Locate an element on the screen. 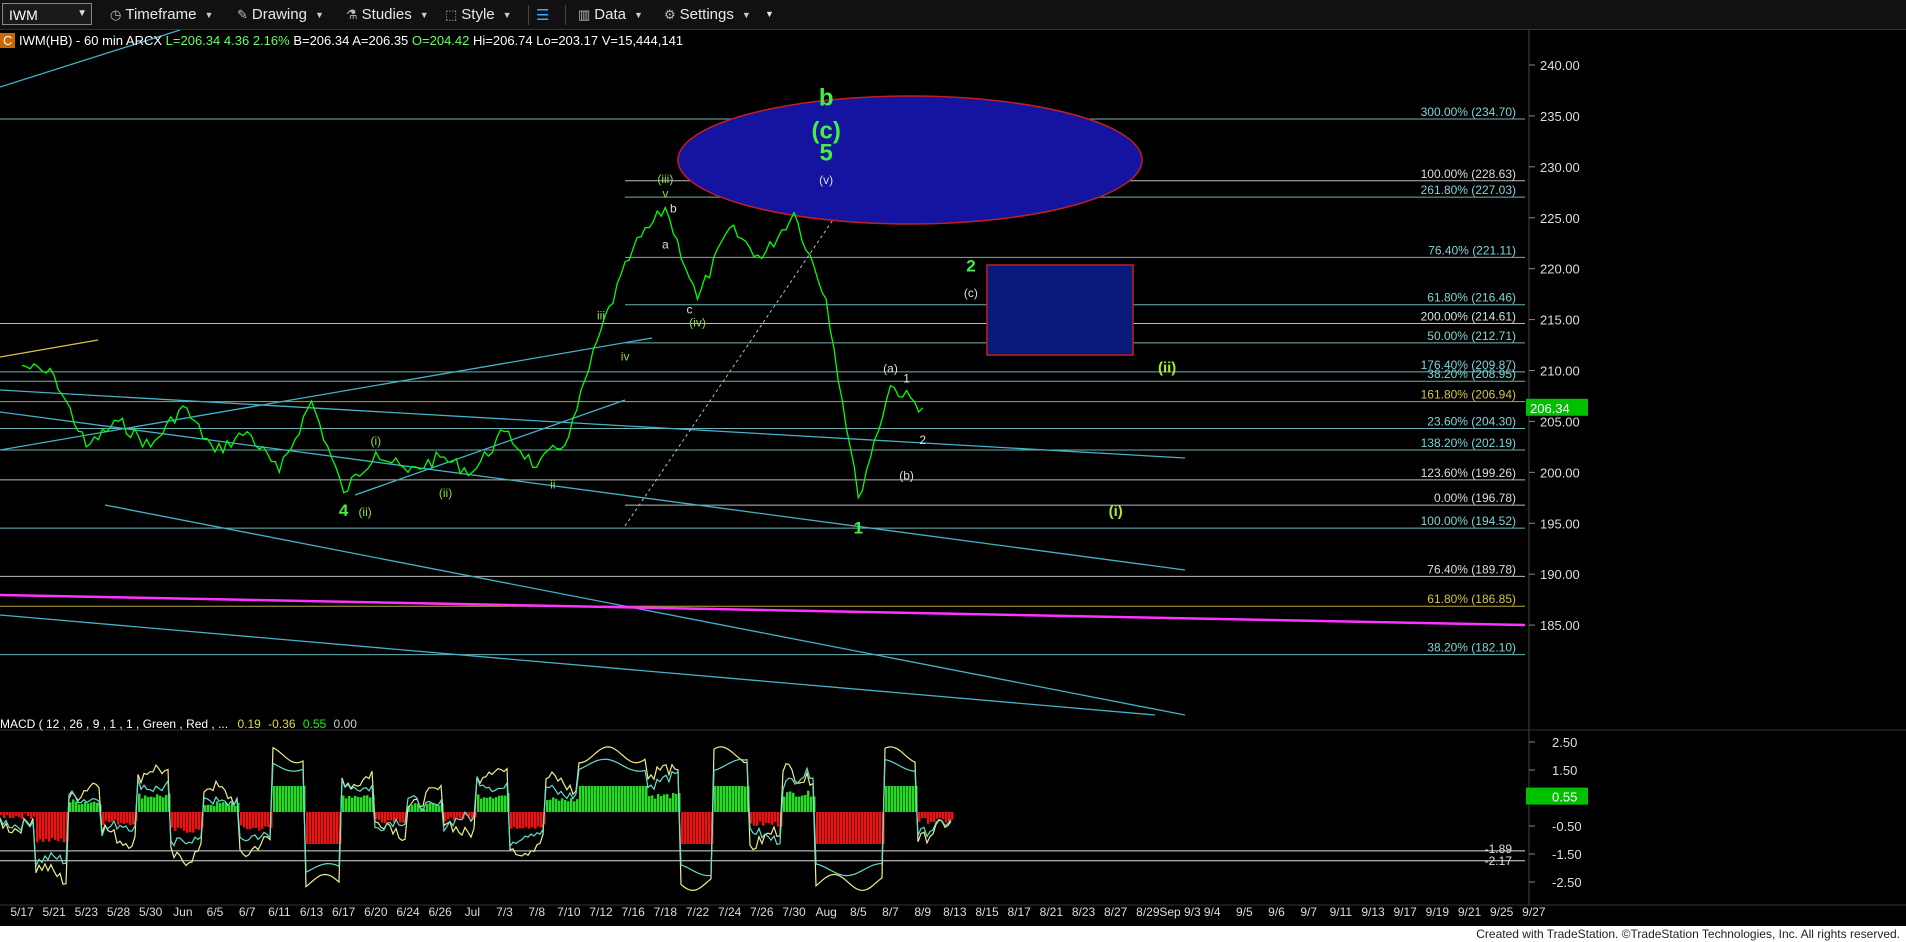  date-tick-label: 5/28 is located at coordinates (119, 912).